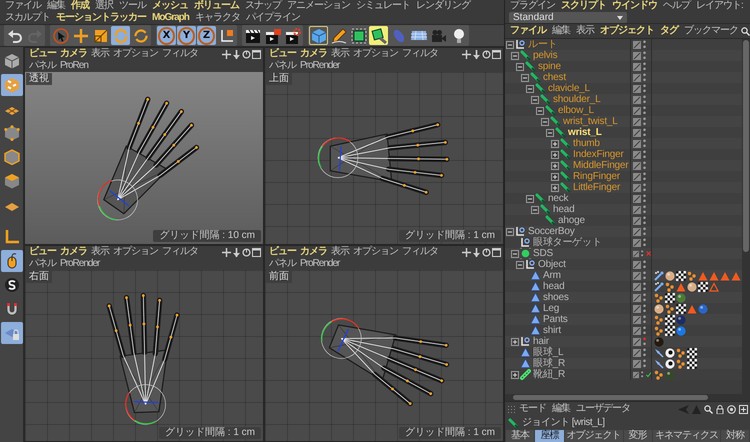 This screenshot has width=750, height=442. I want to click on attribute-tab: オブジェクト, so click(593, 436).